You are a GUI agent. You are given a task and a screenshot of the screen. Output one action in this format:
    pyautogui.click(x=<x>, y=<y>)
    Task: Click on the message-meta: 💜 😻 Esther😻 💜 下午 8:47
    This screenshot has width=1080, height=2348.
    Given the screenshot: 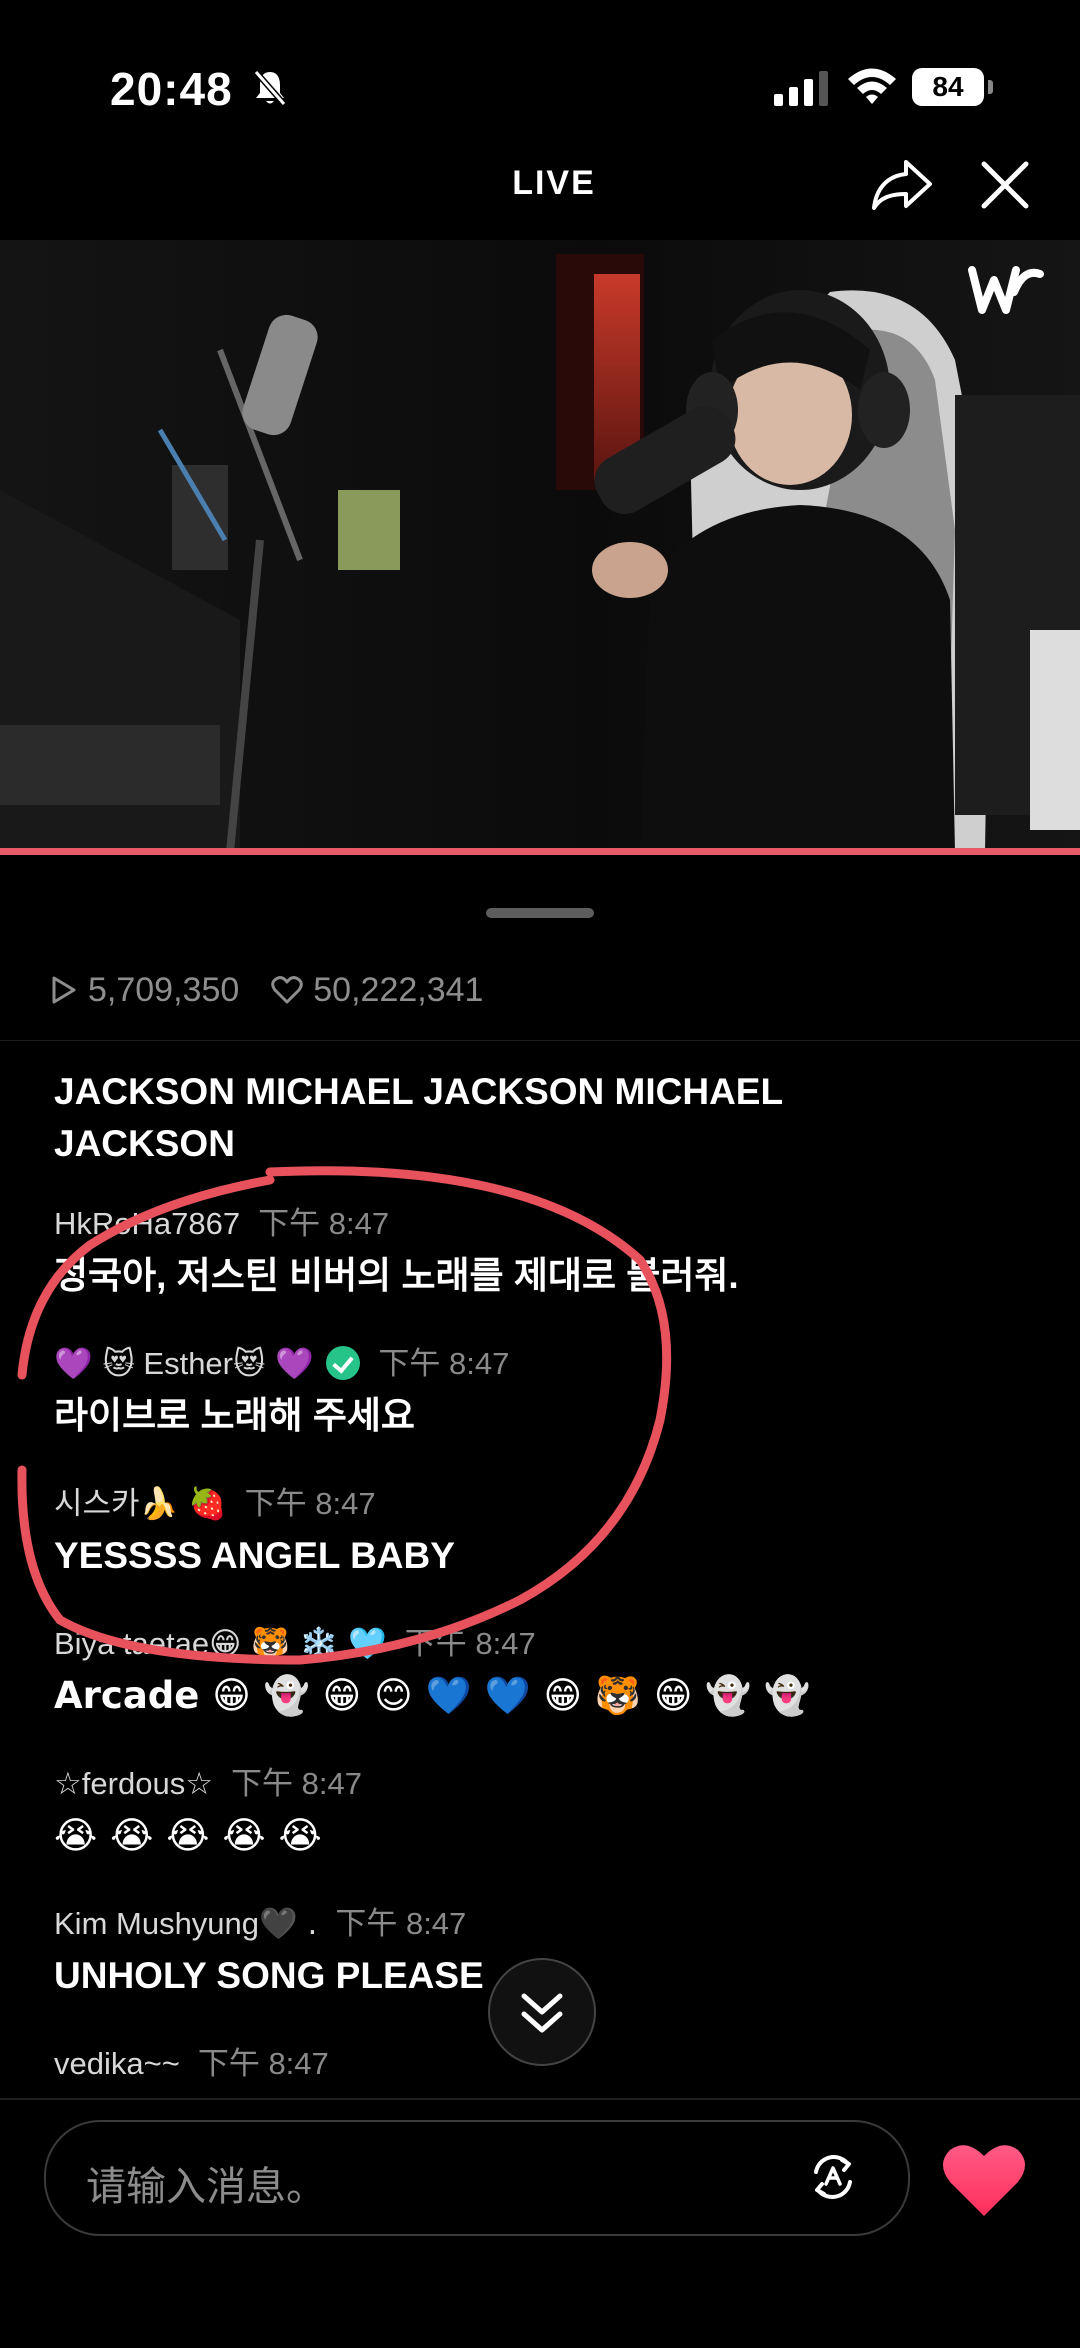 What is the action you would take?
    pyautogui.click(x=549, y=1364)
    